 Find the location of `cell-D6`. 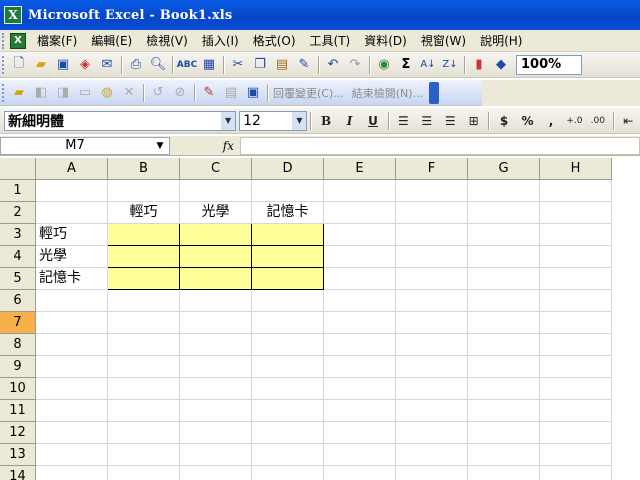

cell-D6 is located at coordinates (288, 301).